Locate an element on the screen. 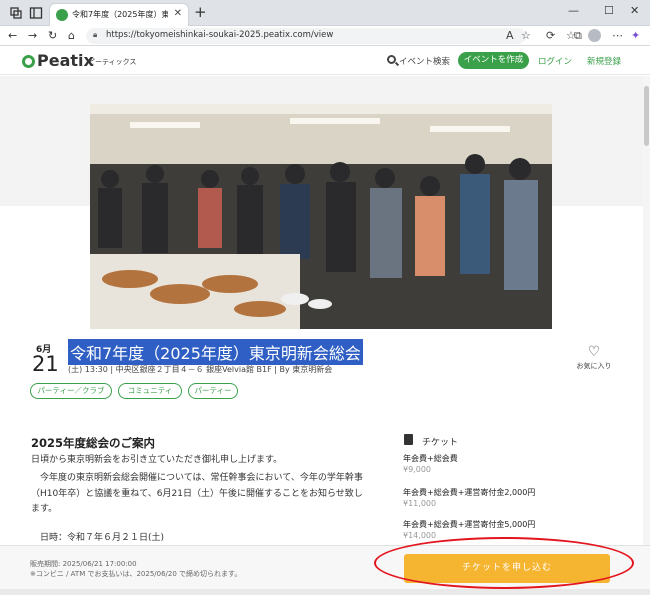 The image size is (650, 595). lock-icon: 🔒︎ is located at coordinates (95, 35).